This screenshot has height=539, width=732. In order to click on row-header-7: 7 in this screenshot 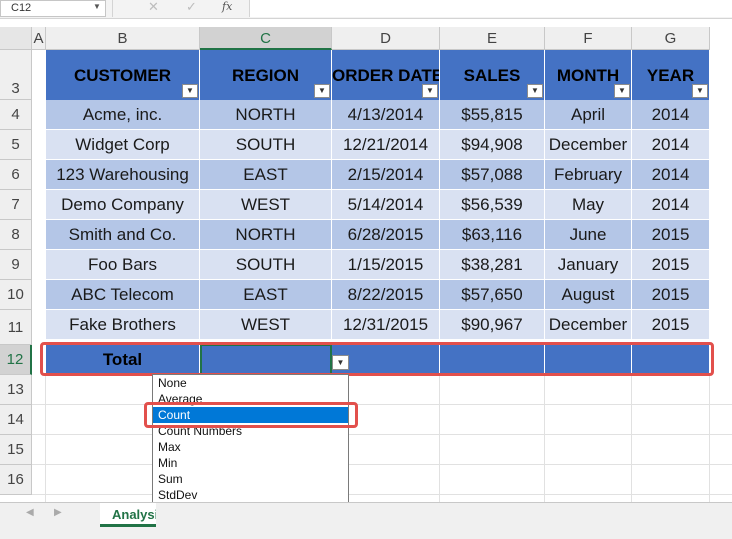, I will do `click(16, 205)`.